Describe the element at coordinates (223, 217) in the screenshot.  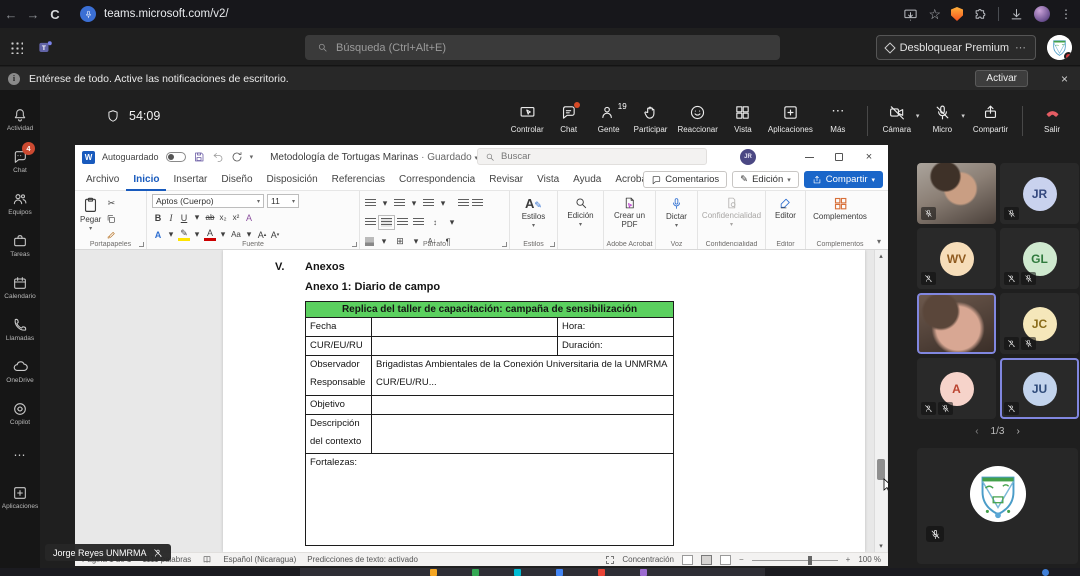
I see `subscript-button: x₂` at that location.